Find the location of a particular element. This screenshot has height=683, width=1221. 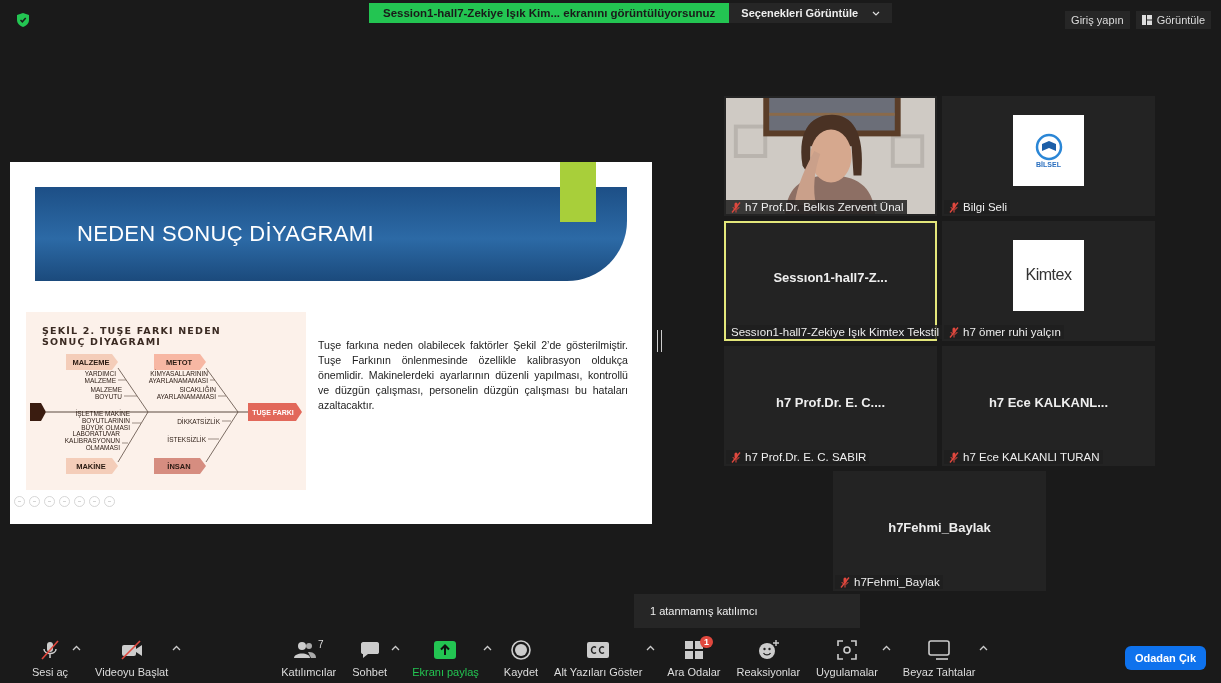

logo-text: Kimtex is located at coordinates (1048, 275).